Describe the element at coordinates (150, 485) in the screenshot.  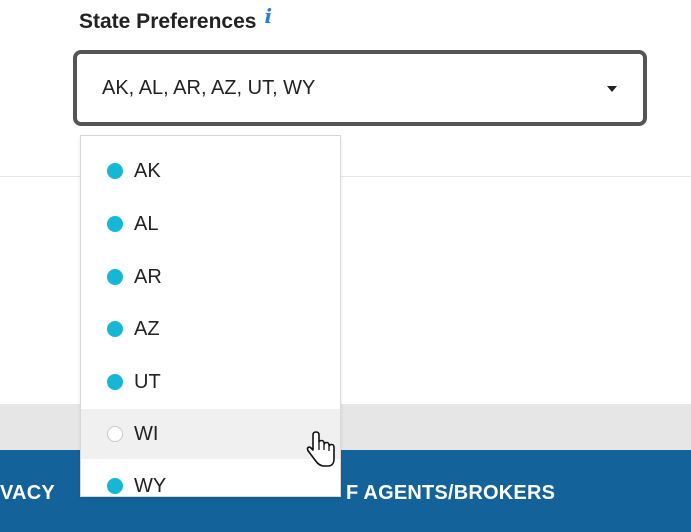
I see `option-label: WY` at that location.